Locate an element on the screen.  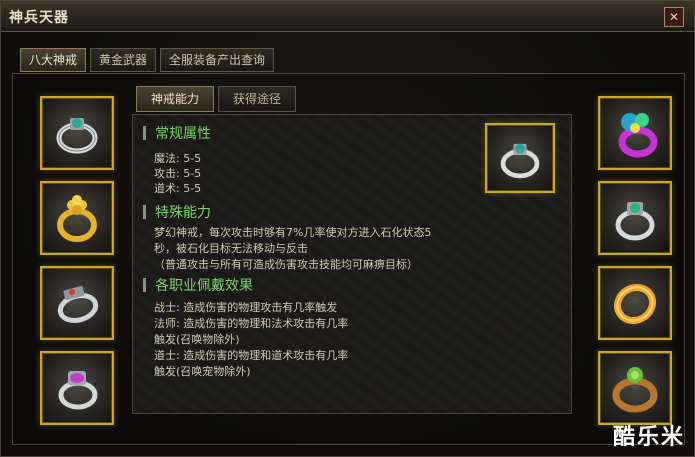
ability-line: （普通攻击与所有可造成伤害攻击技能均可麻痹目标） is located at coordinates (286, 264).